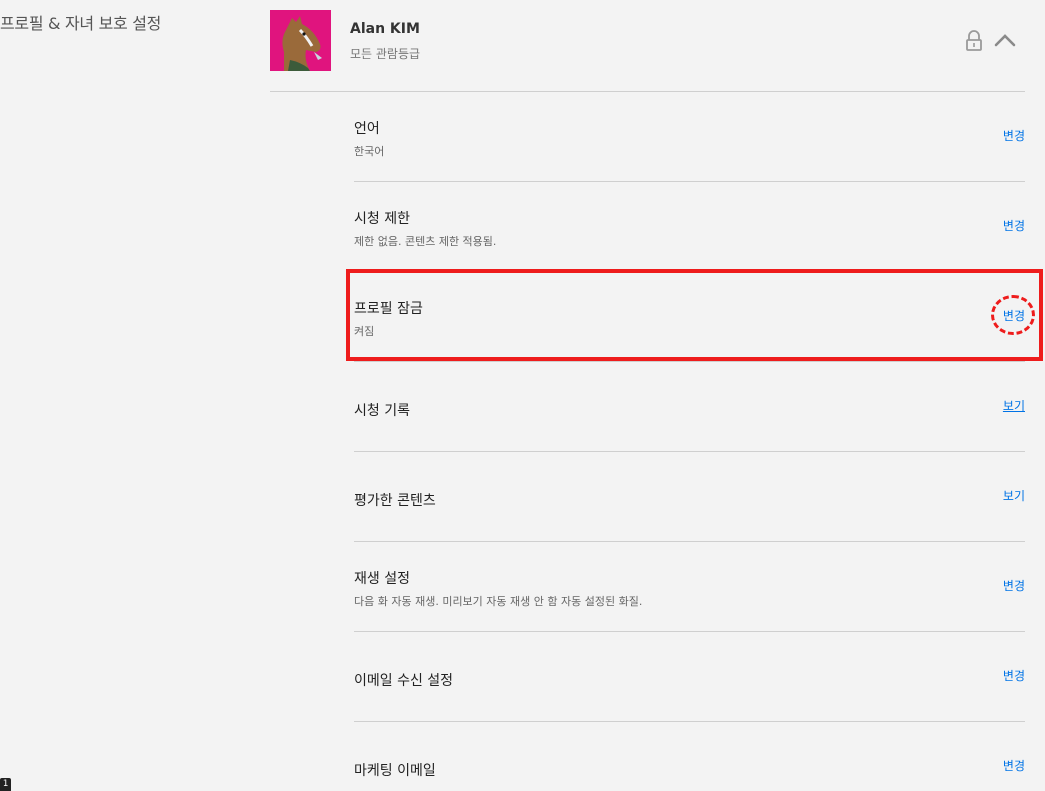 The image size is (1045, 791). What do you see at coordinates (300, 40) in the screenshot?
I see `avatar` at bounding box center [300, 40].